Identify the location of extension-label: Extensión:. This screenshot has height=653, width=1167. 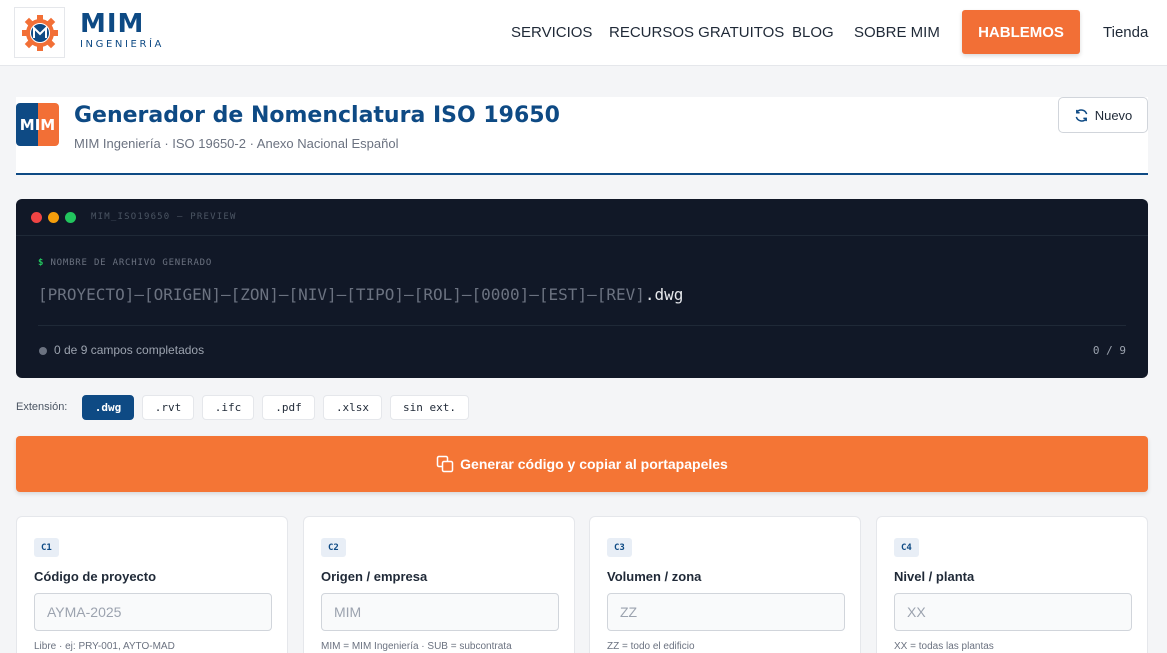
(42, 407).